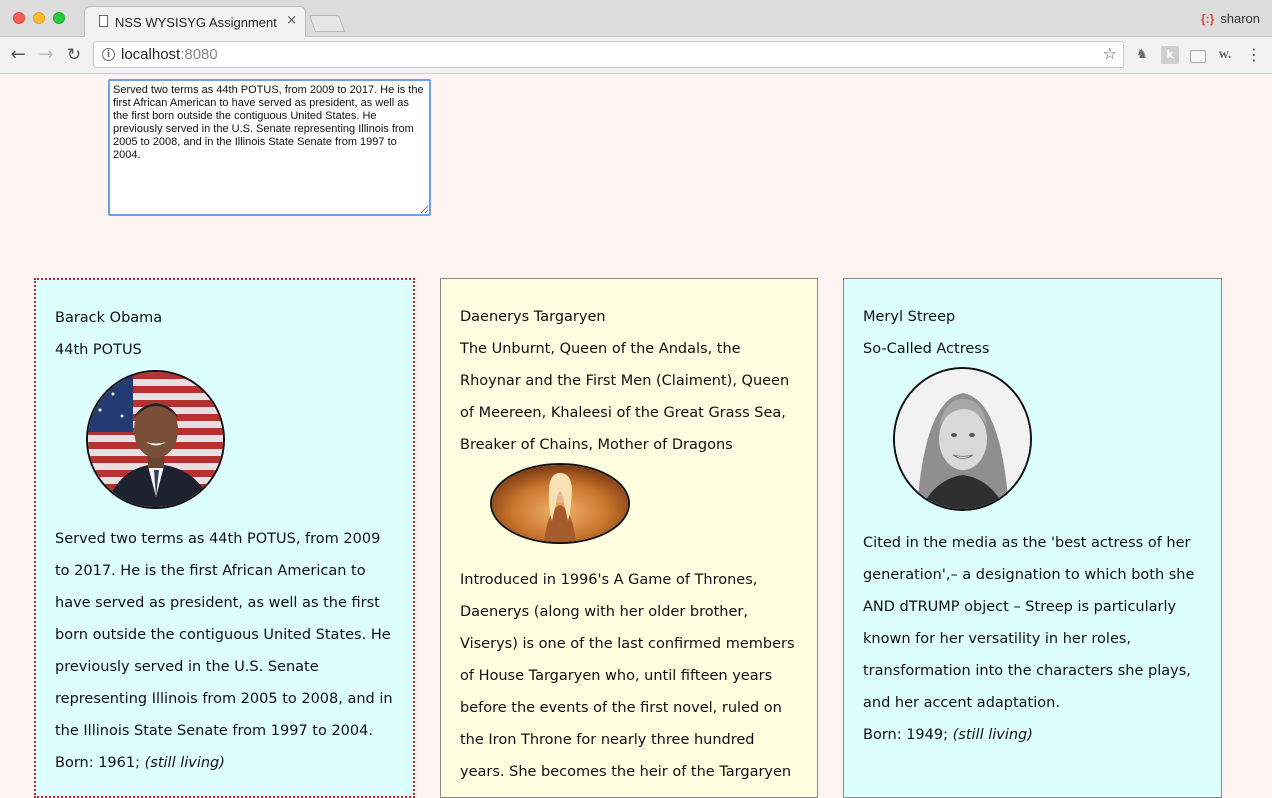 This screenshot has width=1272, height=798. What do you see at coordinates (39, 18) in the screenshot?
I see `minimize-window-button` at bounding box center [39, 18].